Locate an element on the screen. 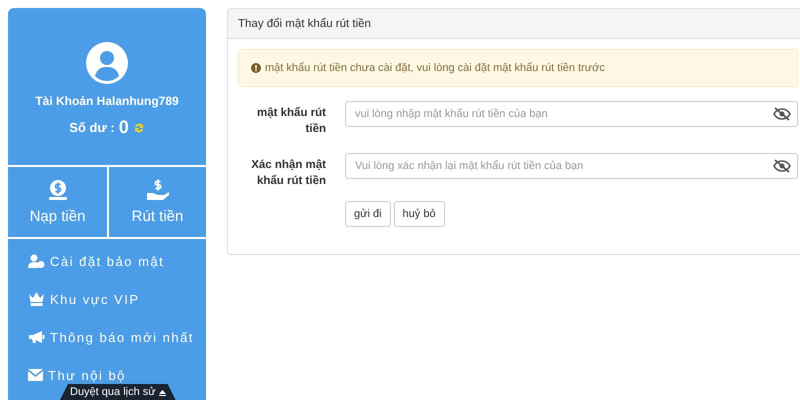 This screenshot has width=800, height=400. account-name: Tài Khoản Halanhung789 is located at coordinates (107, 101).